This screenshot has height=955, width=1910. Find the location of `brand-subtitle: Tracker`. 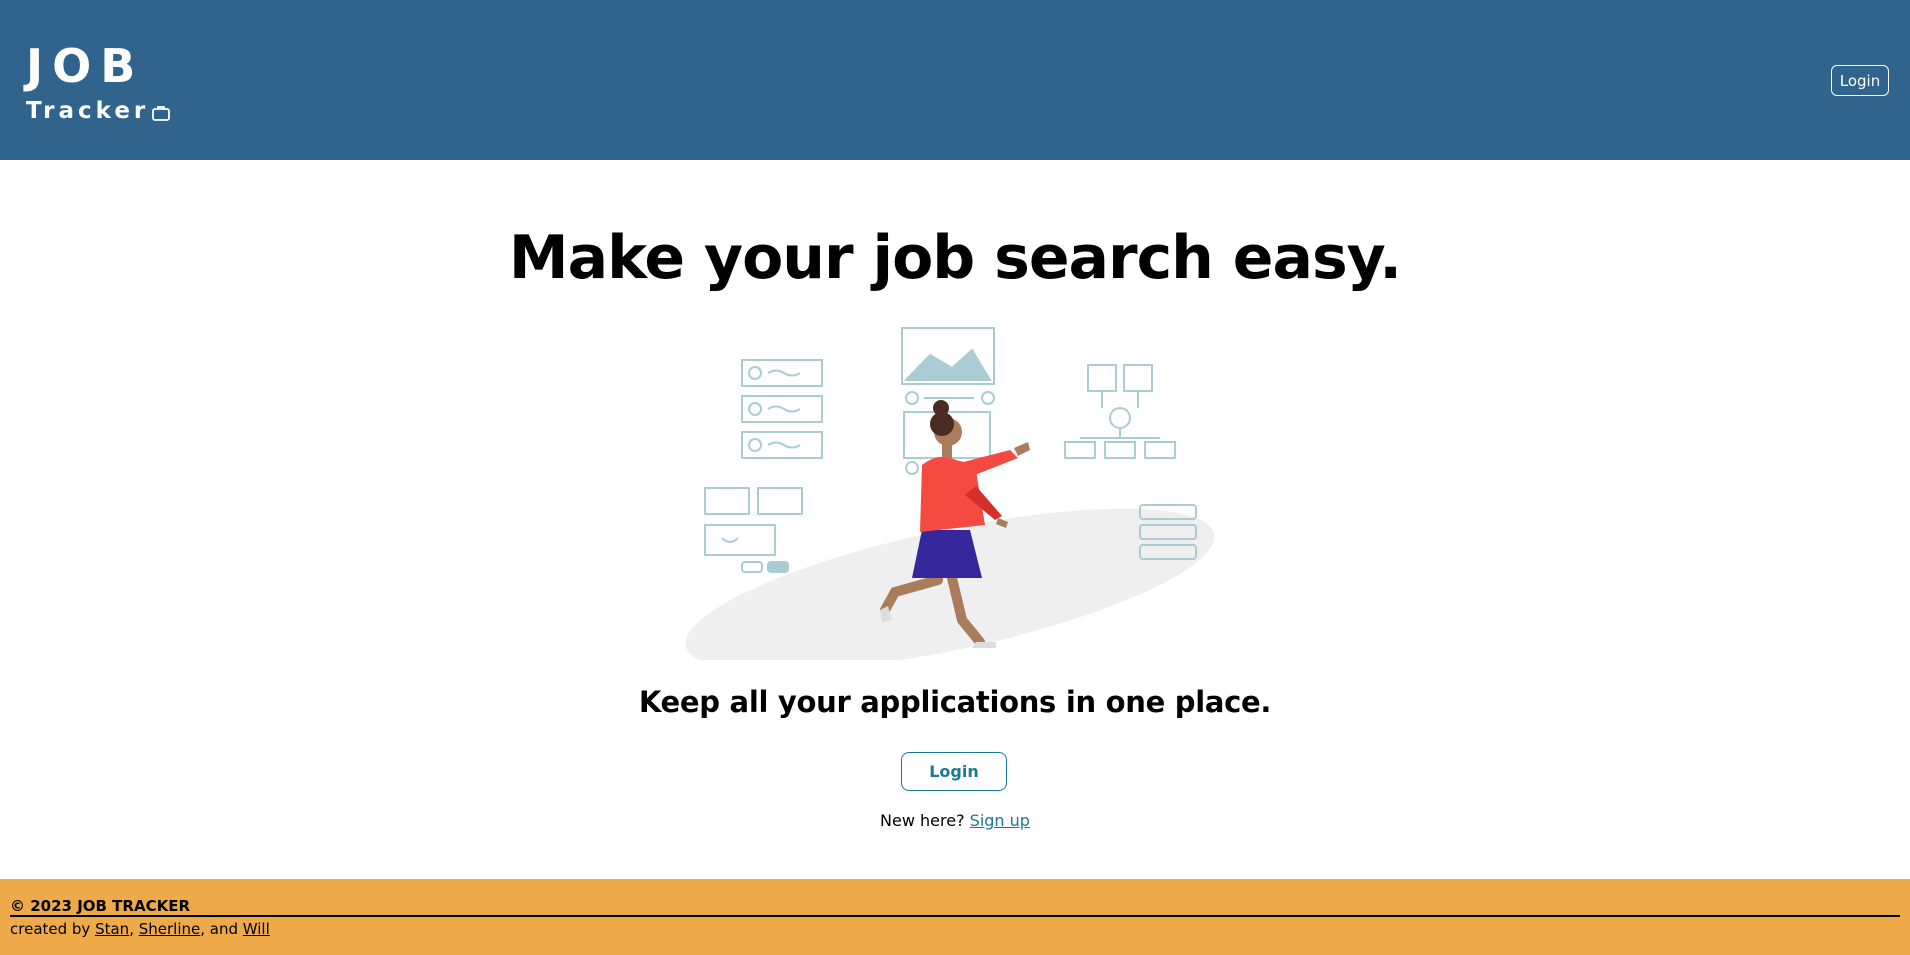

brand-subtitle: Tracker is located at coordinates (98, 111).